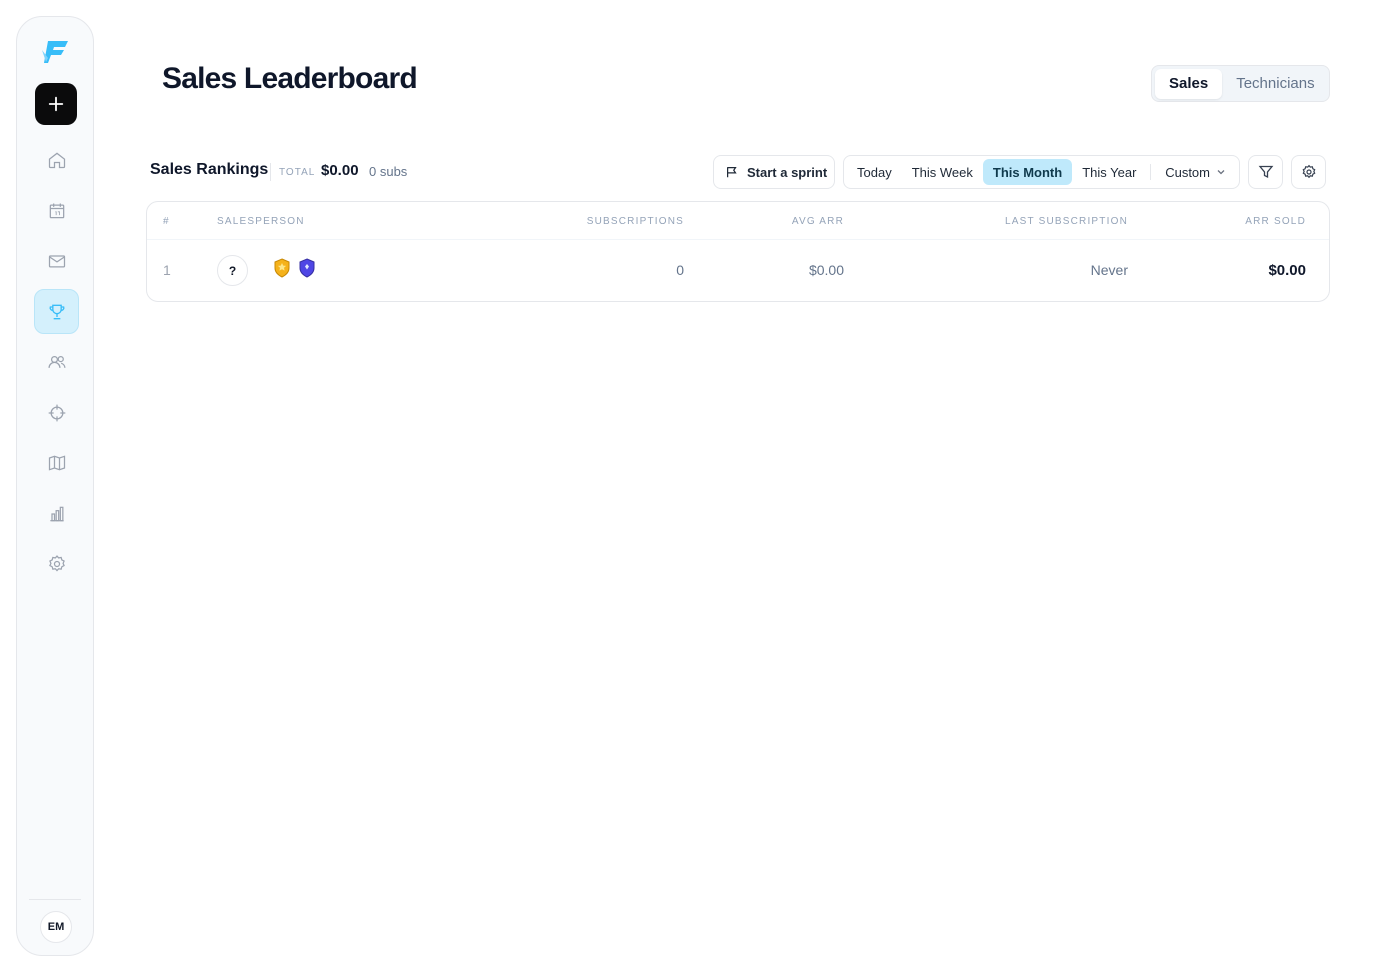 This screenshot has height=972, width=1400. Describe the element at coordinates (787, 172) in the screenshot. I see `start-sprint-label: Start a sprint` at that location.